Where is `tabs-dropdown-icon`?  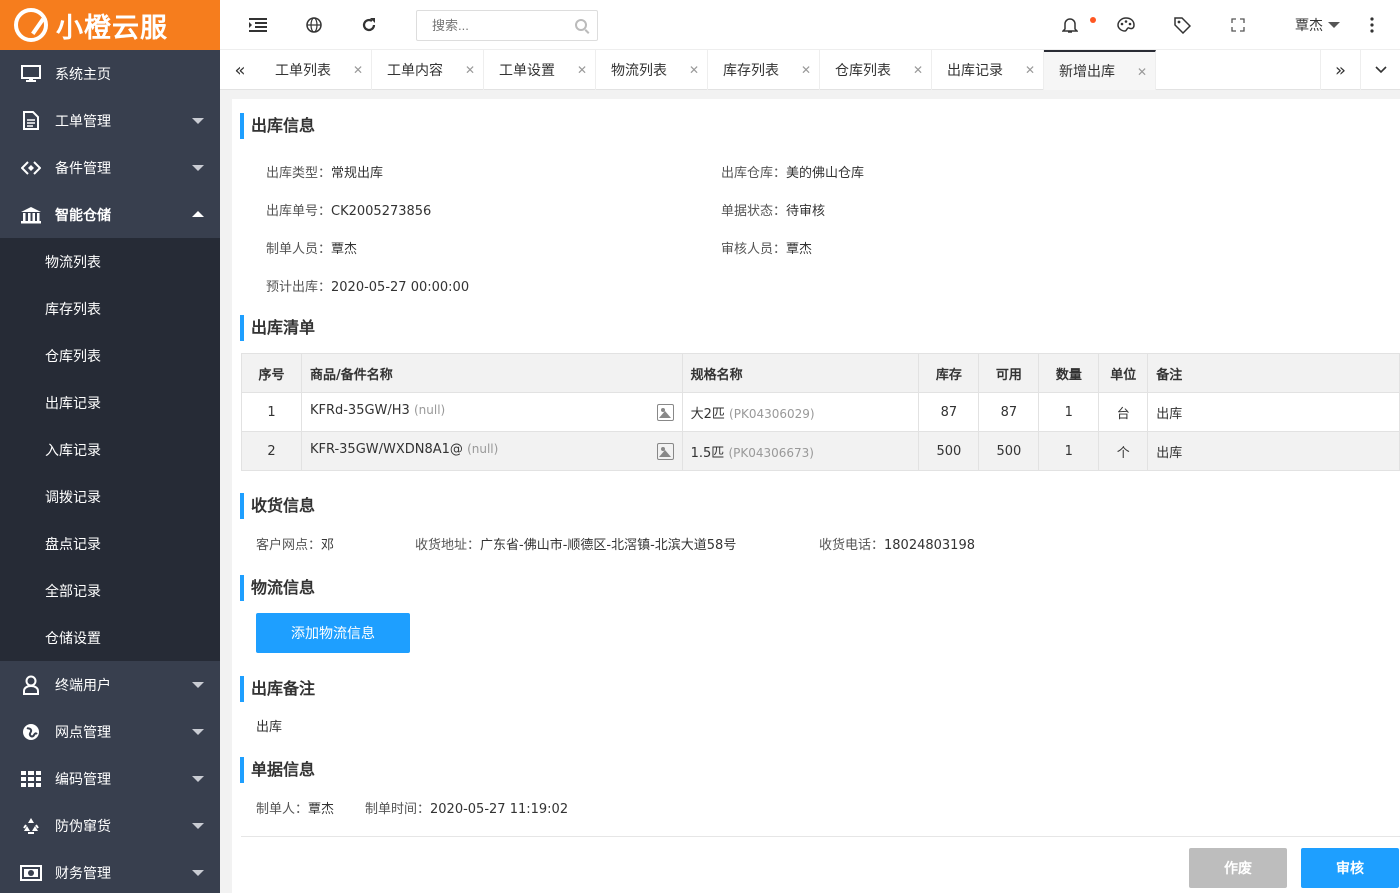 tabs-dropdown-icon is located at coordinates (1380, 70).